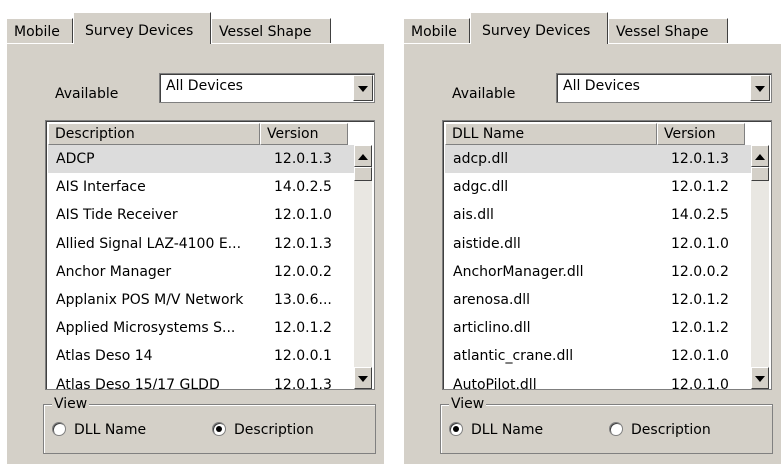 Image resolution: width=781 pixels, height=464 pixels. What do you see at coordinates (209, 425) in the screenshot?
I see `view-group: View DLL Name Description` at bounding box center [209, 425].